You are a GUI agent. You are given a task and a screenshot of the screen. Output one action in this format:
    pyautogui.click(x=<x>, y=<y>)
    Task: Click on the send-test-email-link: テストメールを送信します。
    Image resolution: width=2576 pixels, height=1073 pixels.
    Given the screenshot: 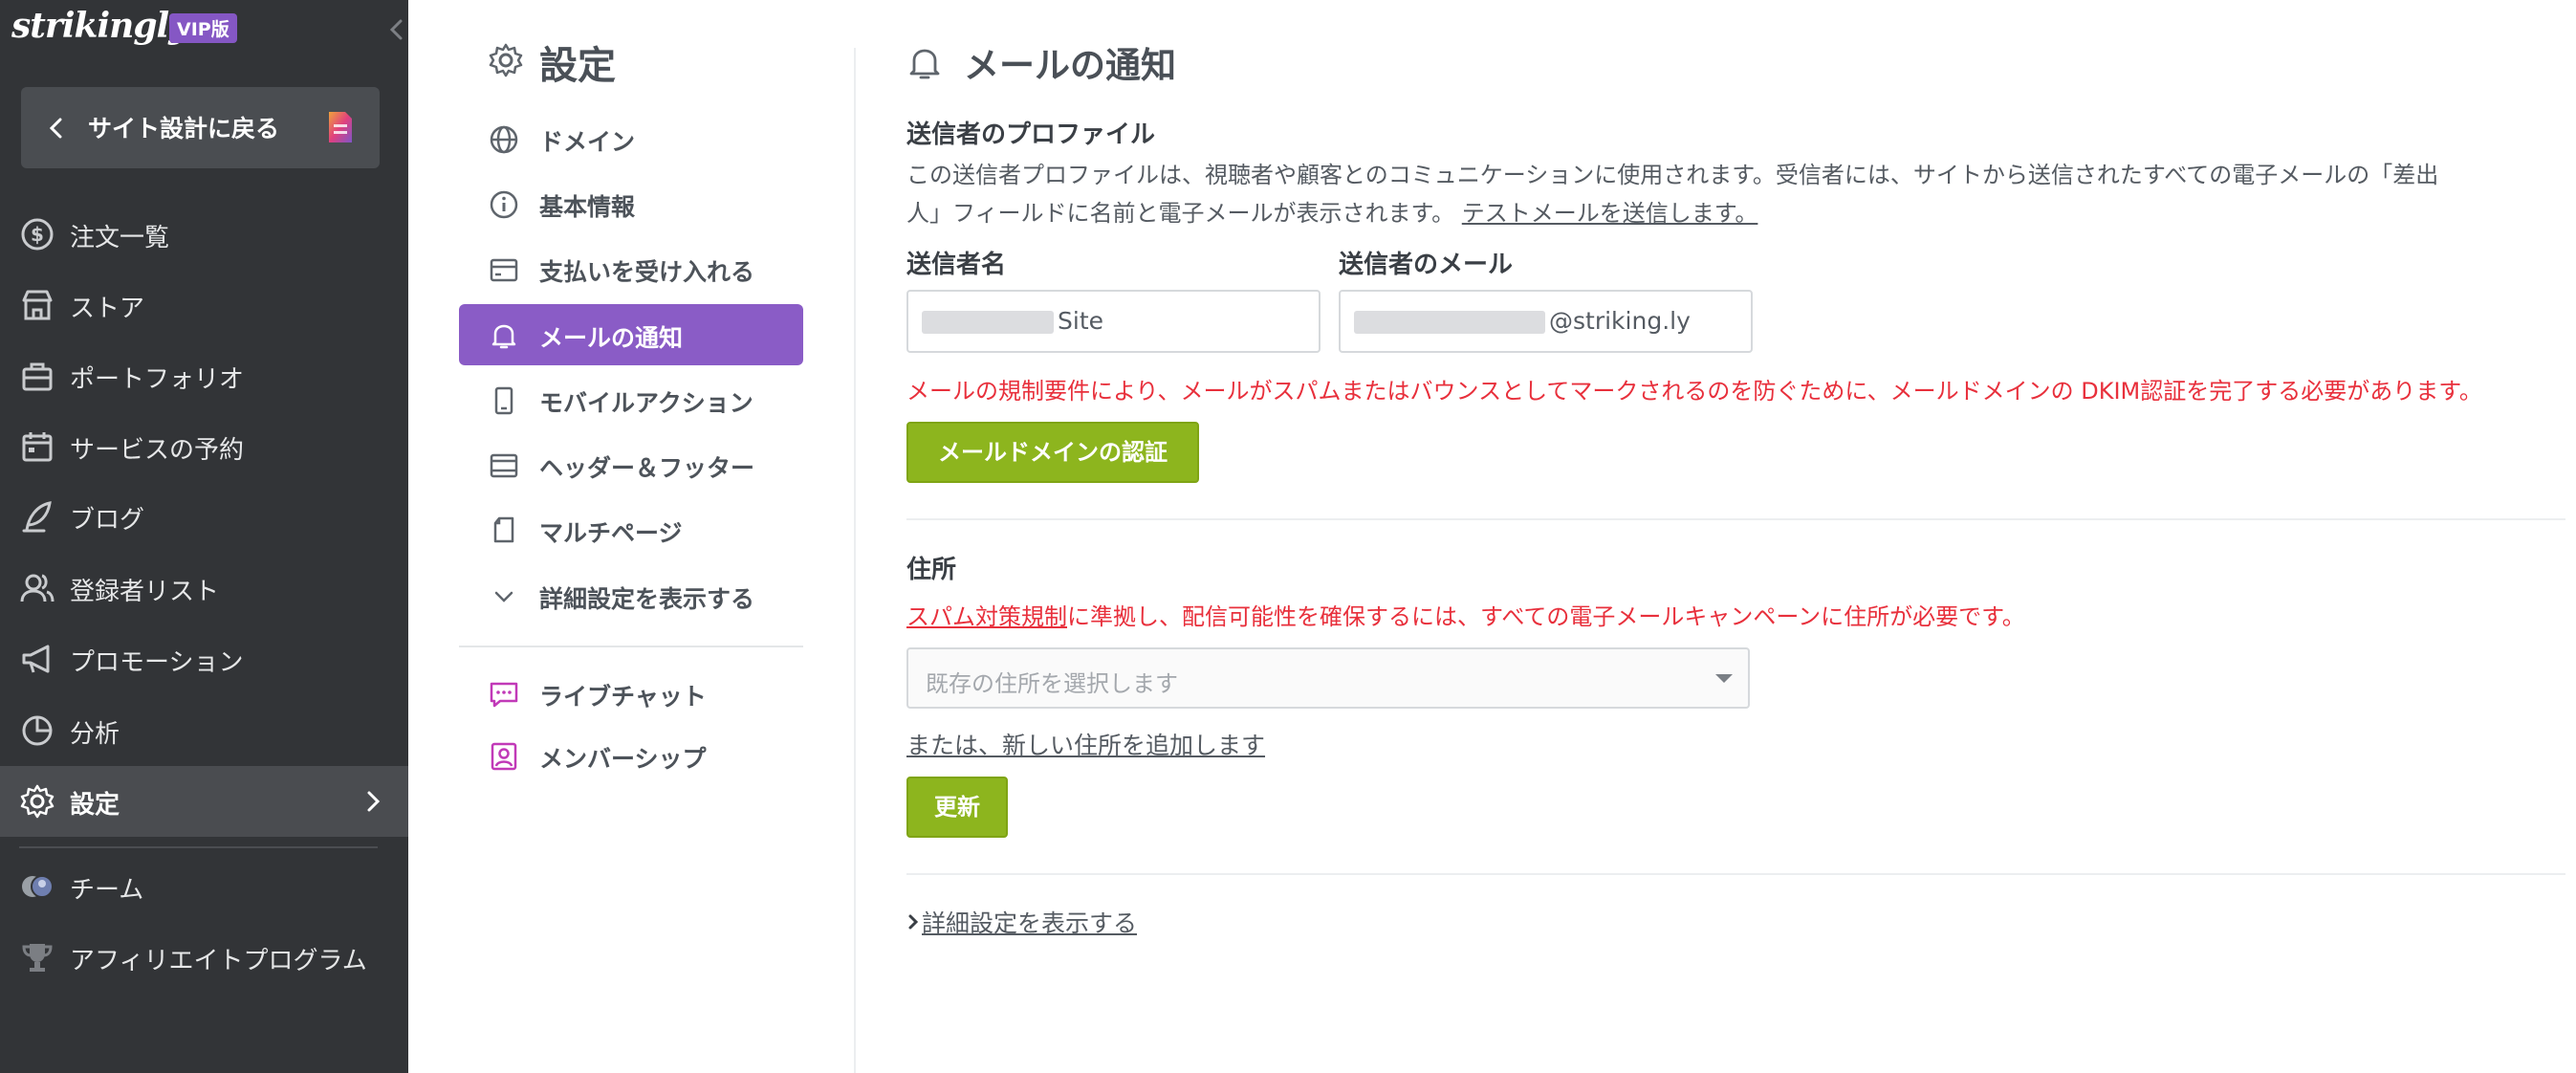 What is the action you would take?
    pyautogui.click(x=1610, y=213)
    